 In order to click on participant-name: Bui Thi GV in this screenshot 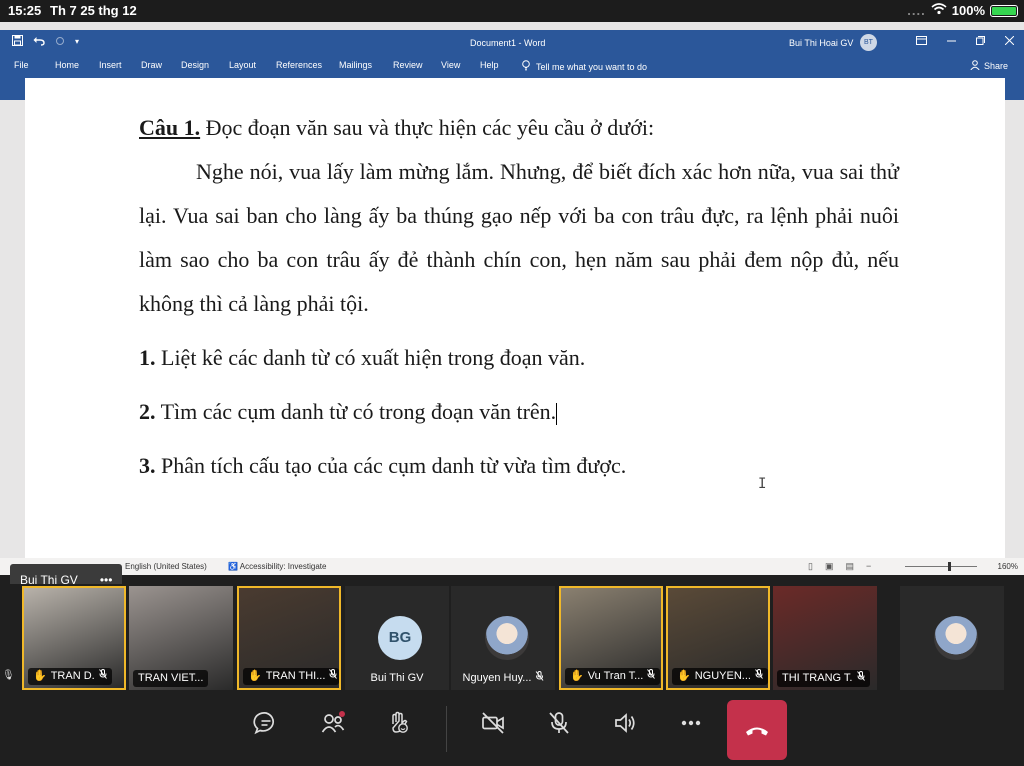, I will do `click(397, 678)`.